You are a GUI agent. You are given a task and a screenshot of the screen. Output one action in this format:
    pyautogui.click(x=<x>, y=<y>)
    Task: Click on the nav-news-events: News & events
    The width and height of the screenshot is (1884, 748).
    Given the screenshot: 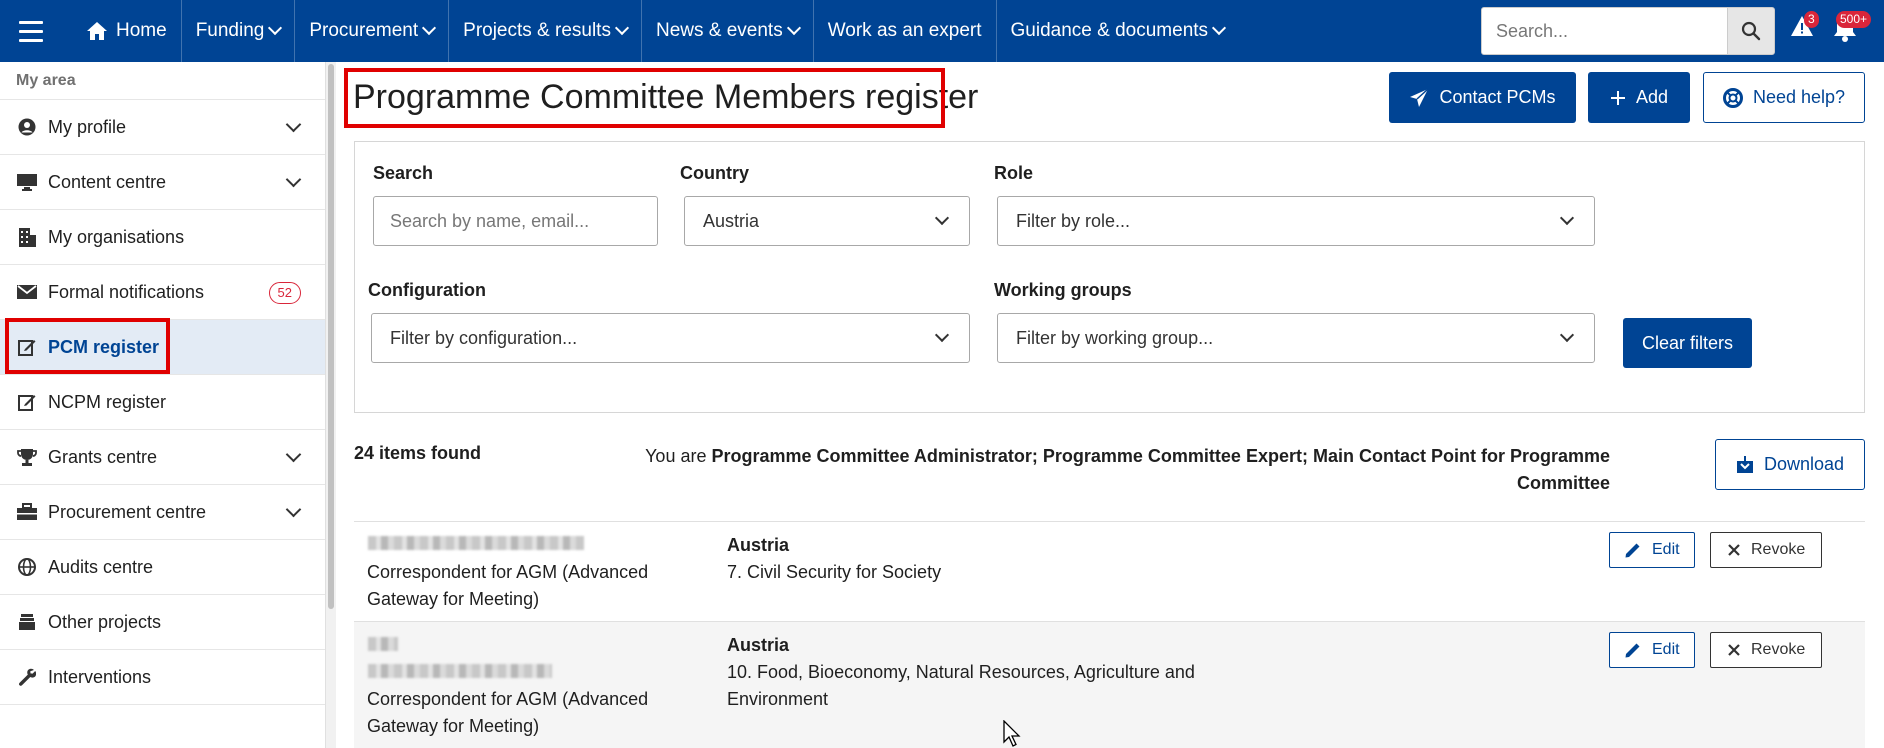 What is the action you would take?
    pyautogui.click(x=728, y=31)
    